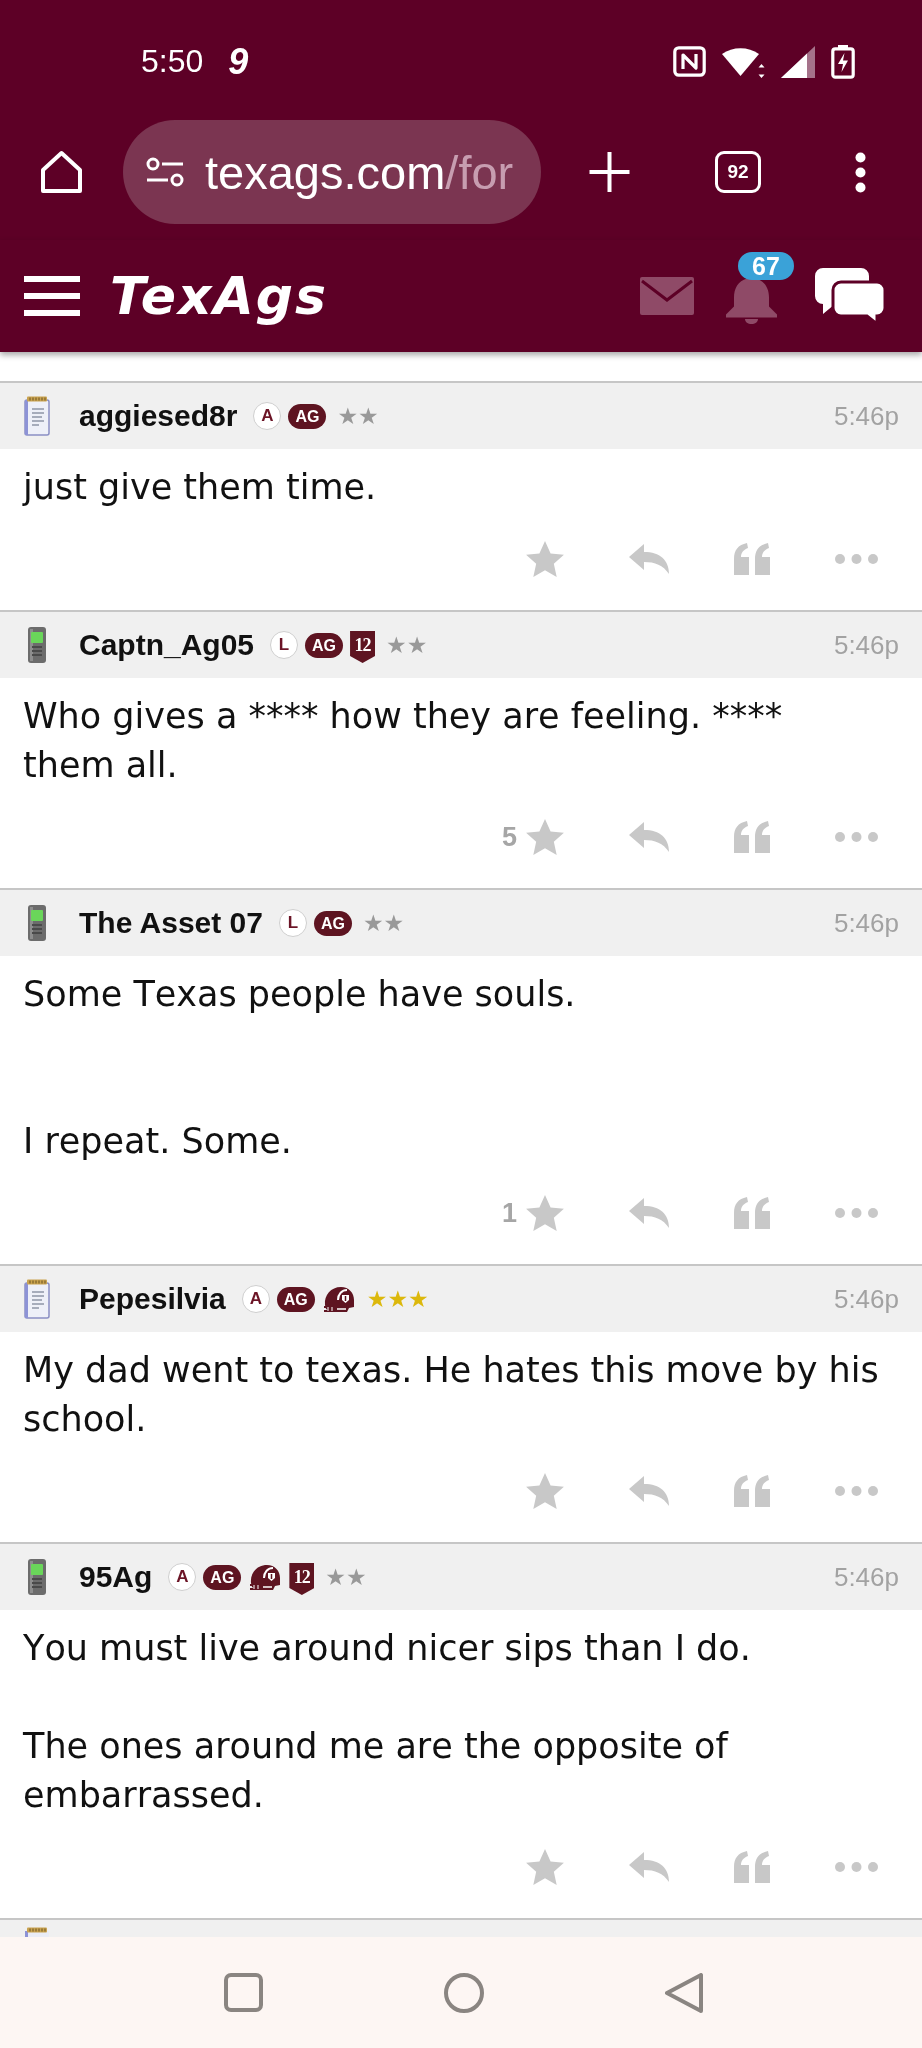 This screenshot has height=2048, width=922. I want to click on home-icon, so click(61, 172).